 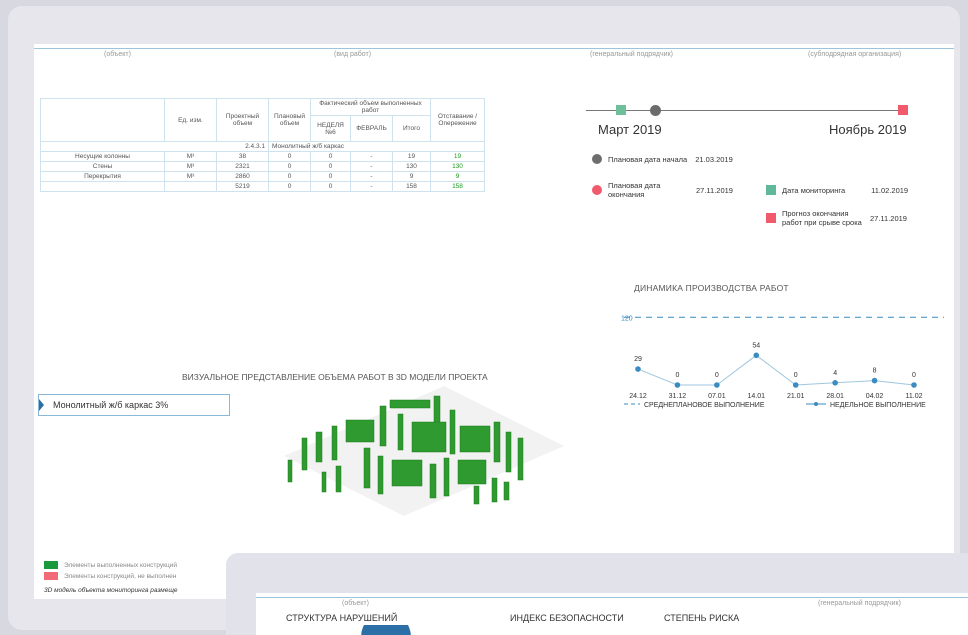 What do you see at coordinates (875, 371) in the screenshot?
I see `data-label: 8` at bounding box center [875, 371].